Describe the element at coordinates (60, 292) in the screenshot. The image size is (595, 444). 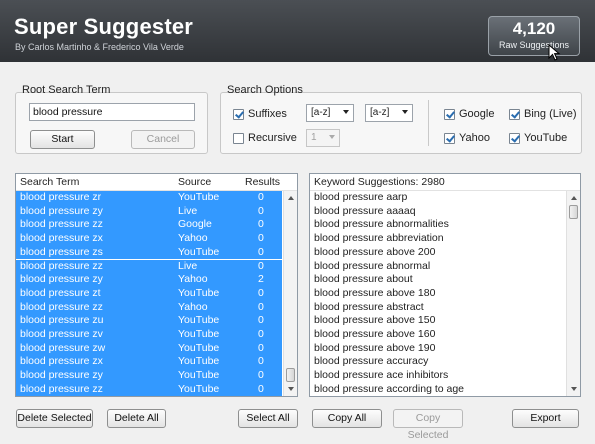
I see `cell-search-term: blood pressure zt` at that location.